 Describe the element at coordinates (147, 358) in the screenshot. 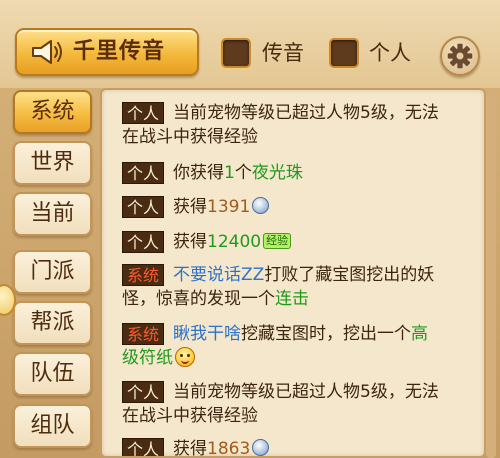

I see `highlight-text: 级符纸` at that location.